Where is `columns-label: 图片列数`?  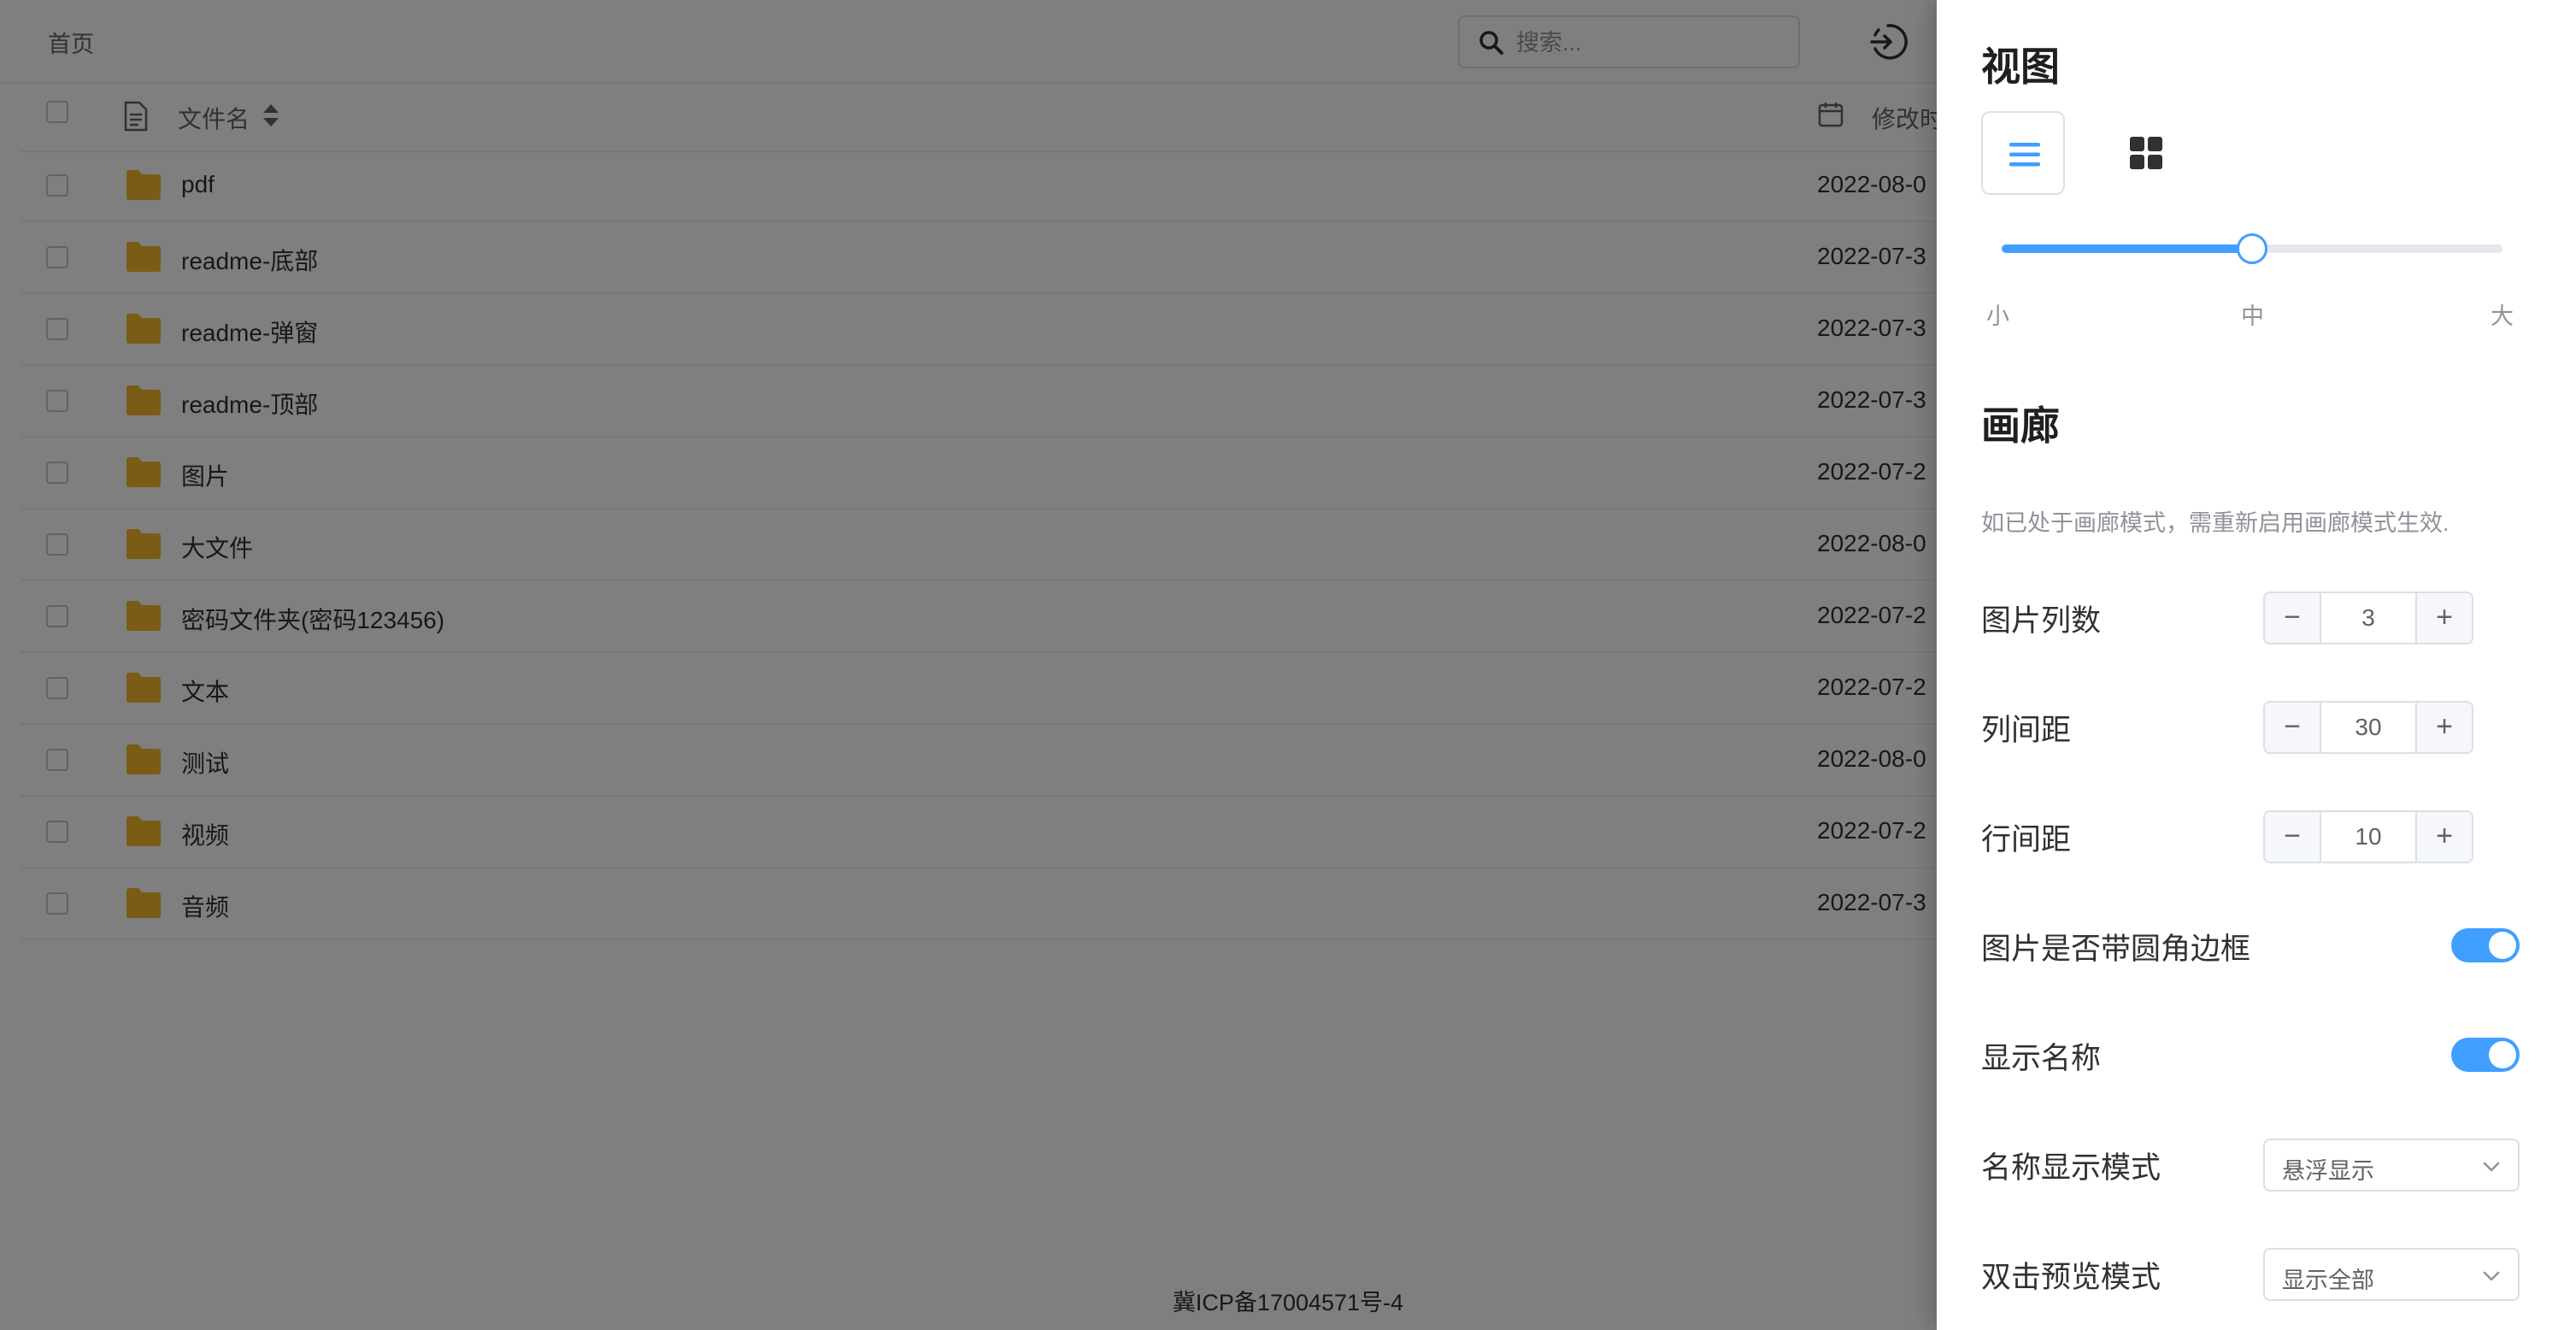 columns-label: 图片列数 is located at coordinates (2041, 621).